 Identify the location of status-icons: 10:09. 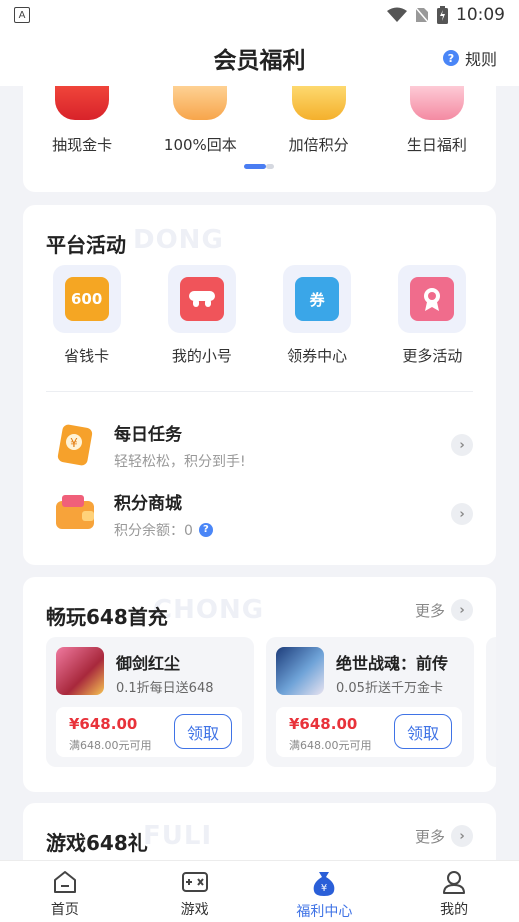
(446, 15).